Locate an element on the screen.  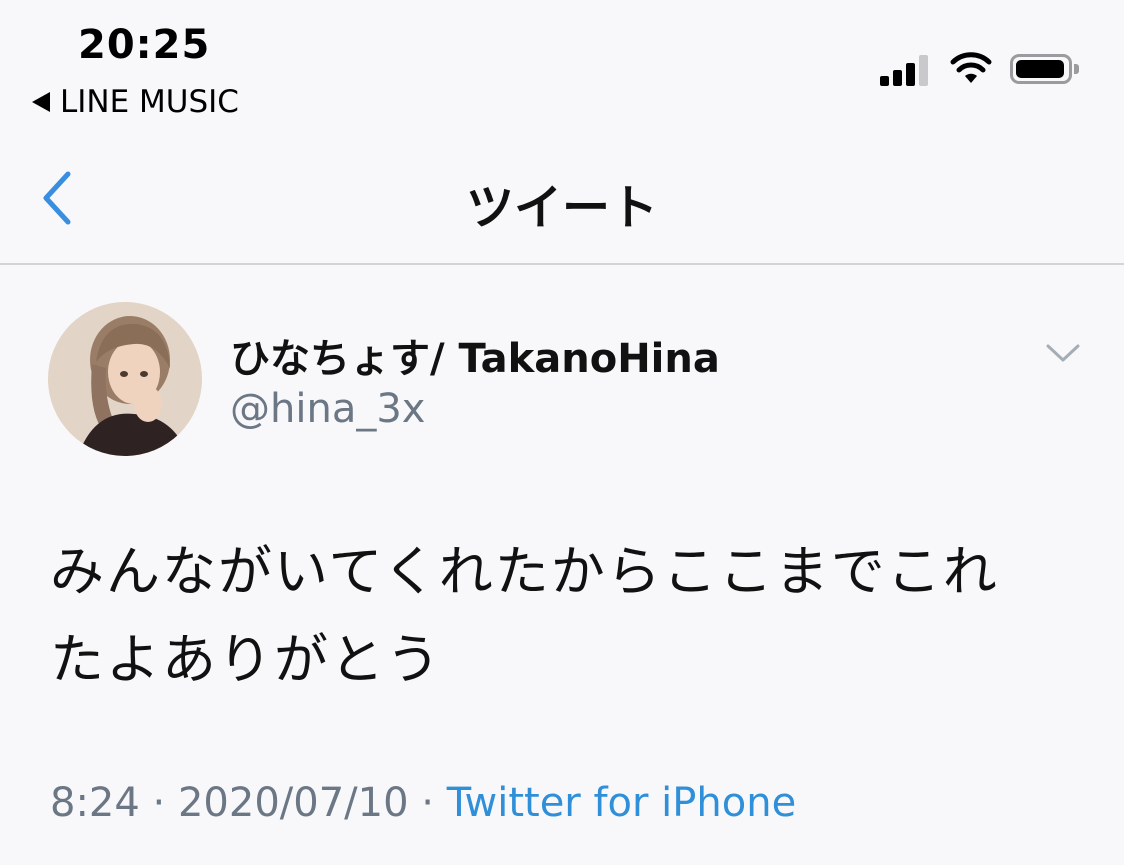
back-app-label: LINE MUSIC is located at coordinates (149, 102).